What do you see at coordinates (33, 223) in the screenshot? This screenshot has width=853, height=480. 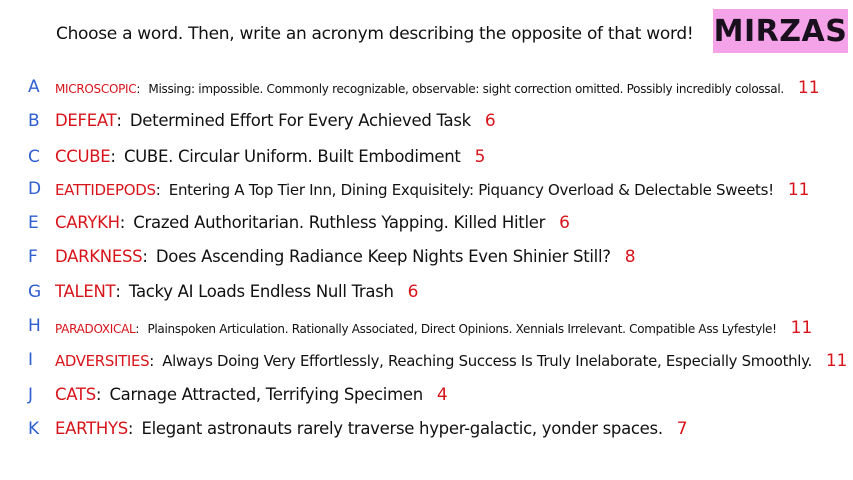 I see `row-letter: E` at bounding box center [33, 223].